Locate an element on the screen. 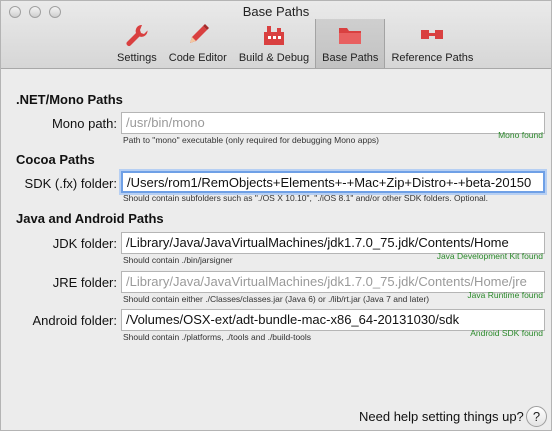 The width and height of the screenshot is (552, 431). tab-code-editor: Code Editor is located at coordinates (198, 43).